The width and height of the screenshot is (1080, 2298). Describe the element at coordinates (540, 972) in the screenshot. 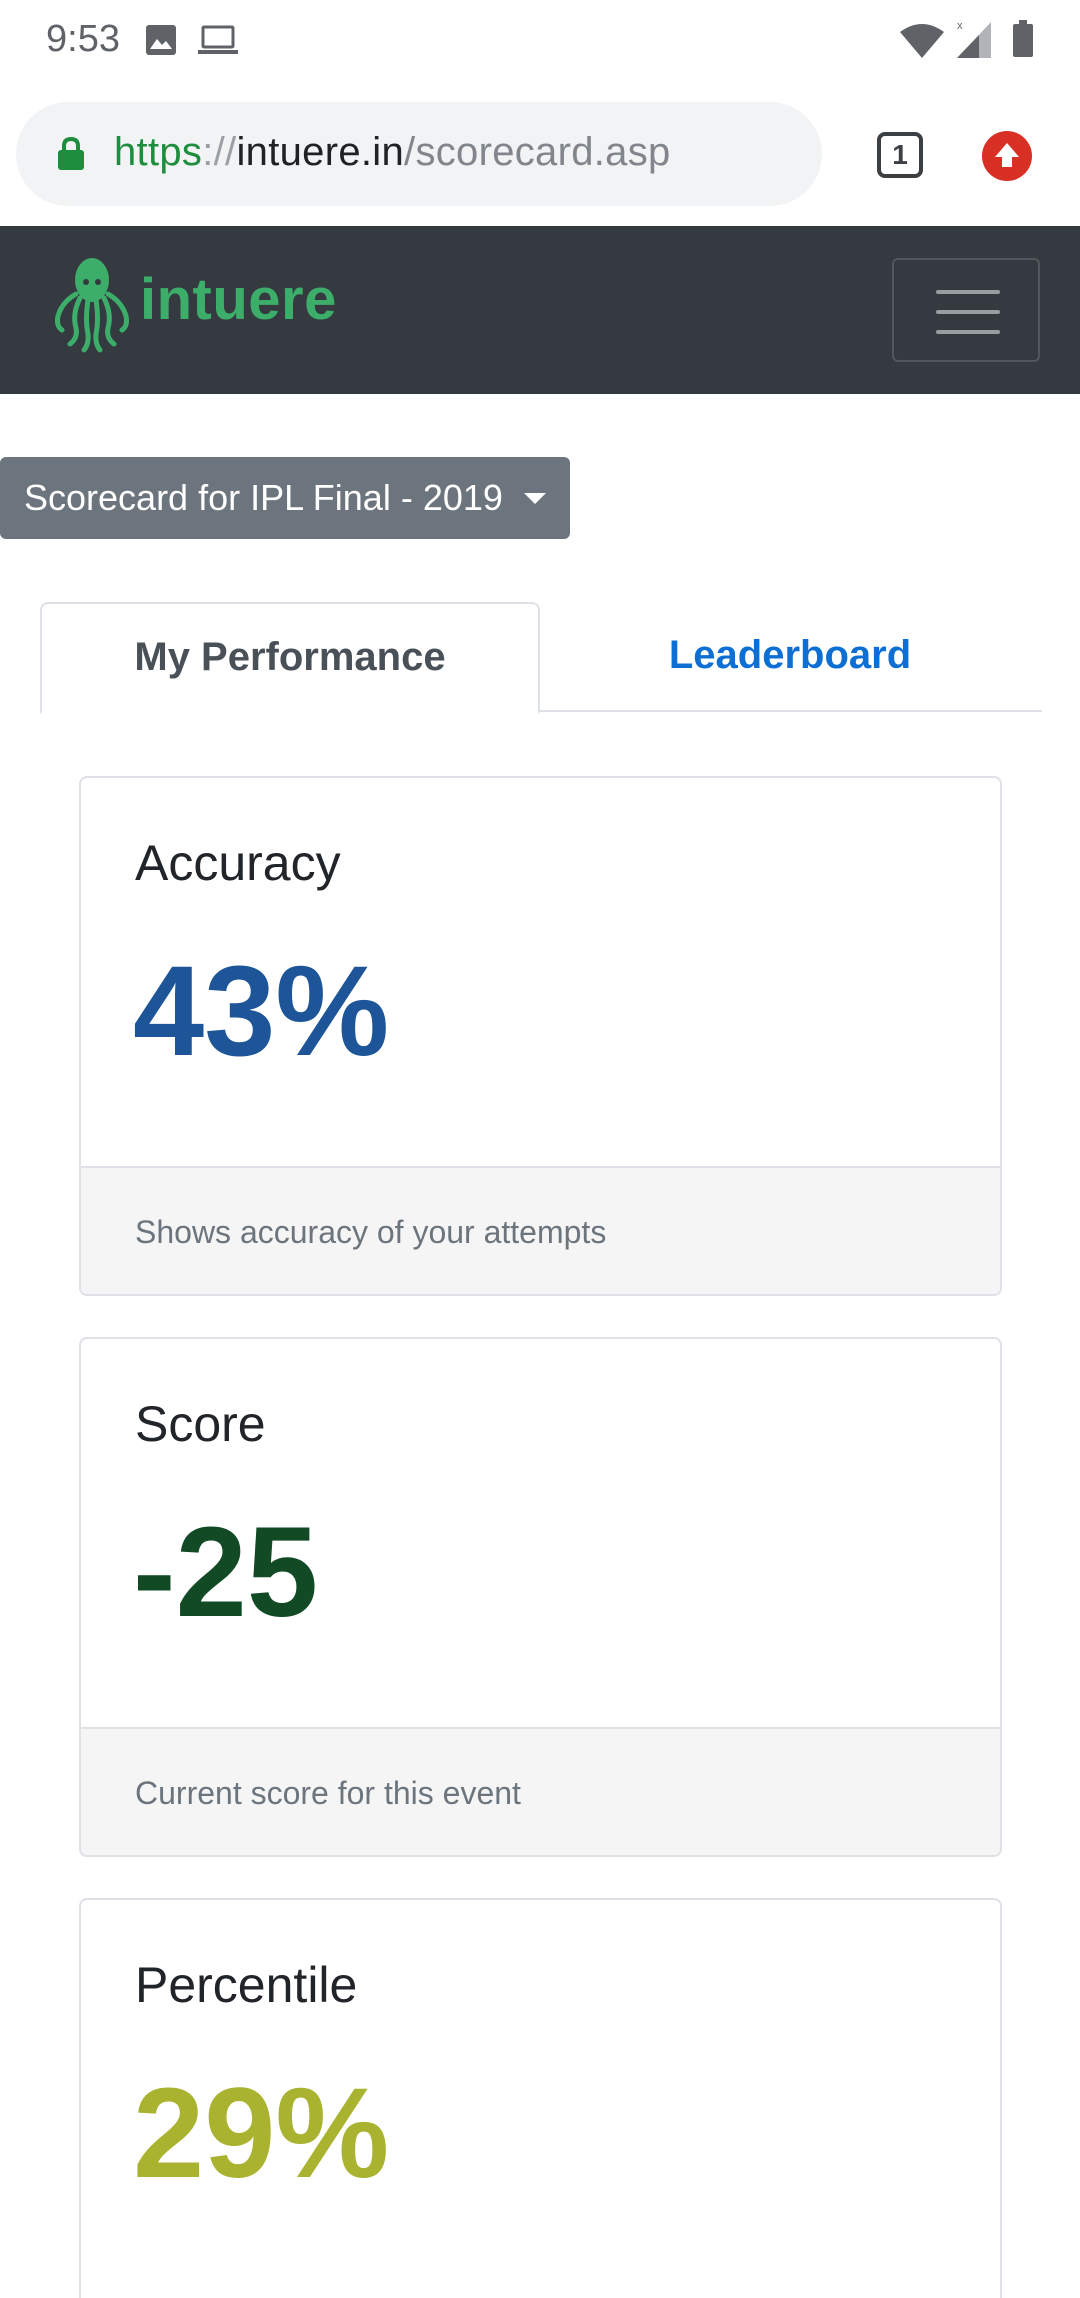

I see `card-body: Accuracy 43%` at that location.